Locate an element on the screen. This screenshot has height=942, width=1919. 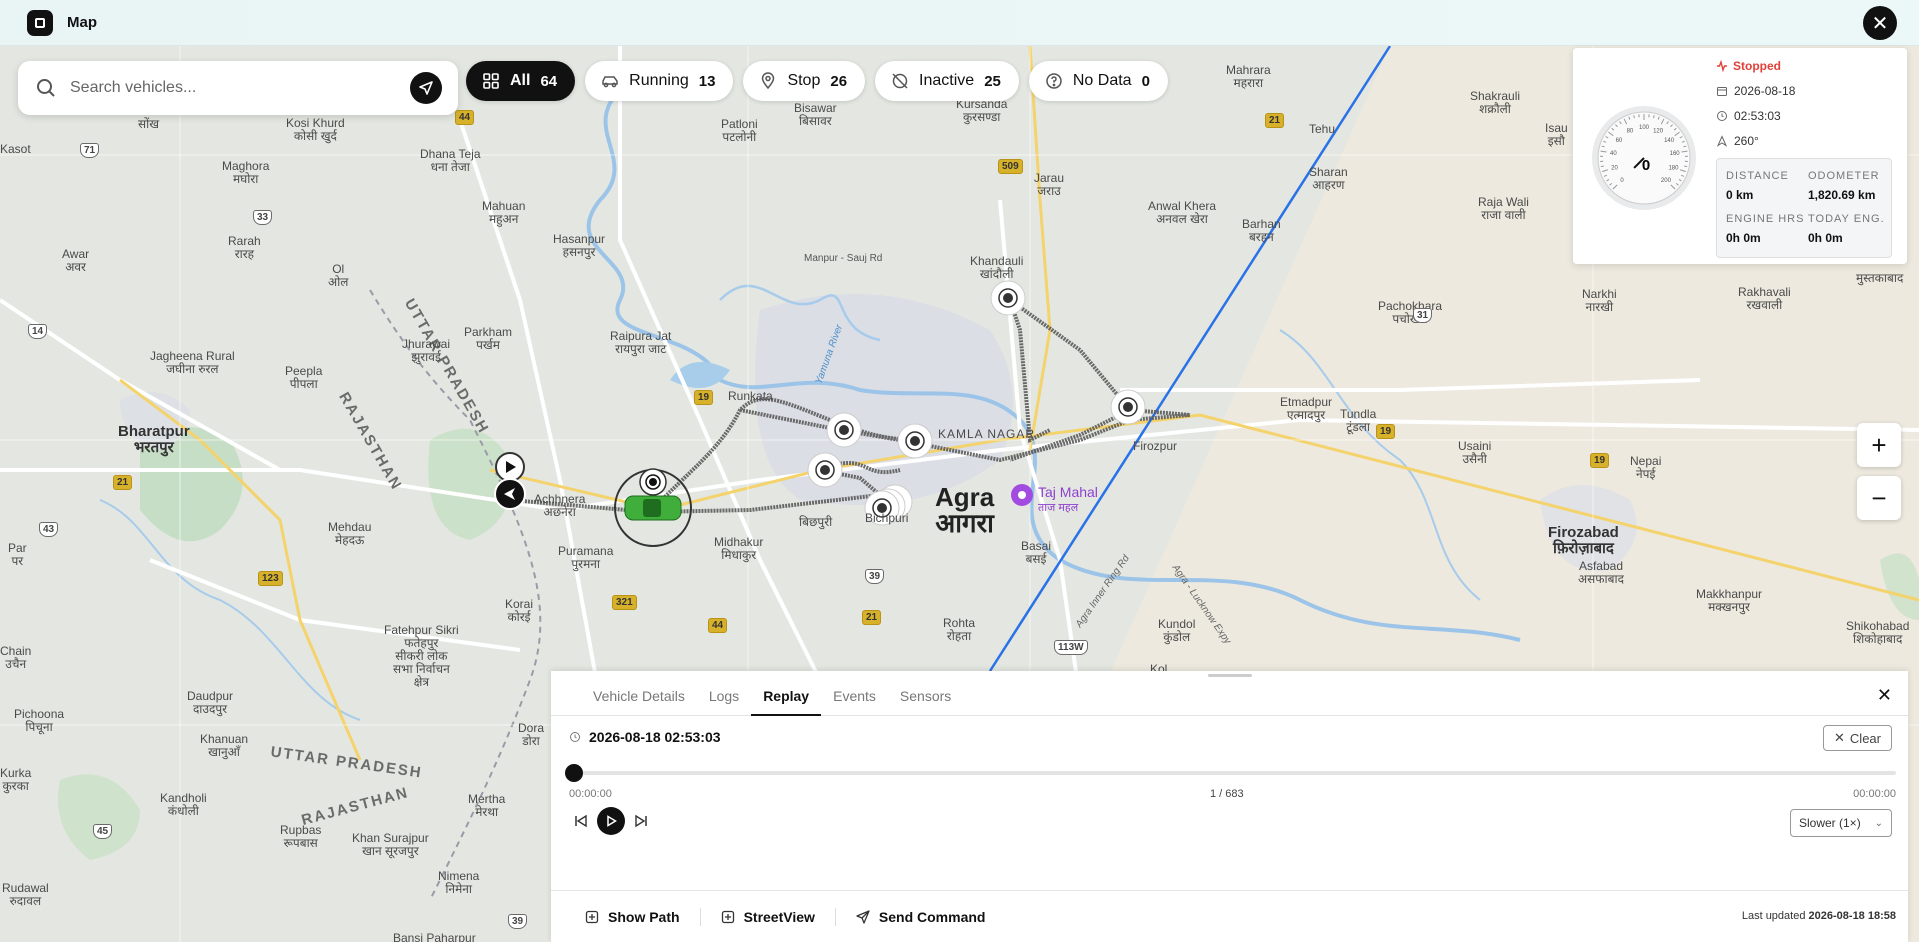
filter-all: All 64 is located at coordinates (521, 81).